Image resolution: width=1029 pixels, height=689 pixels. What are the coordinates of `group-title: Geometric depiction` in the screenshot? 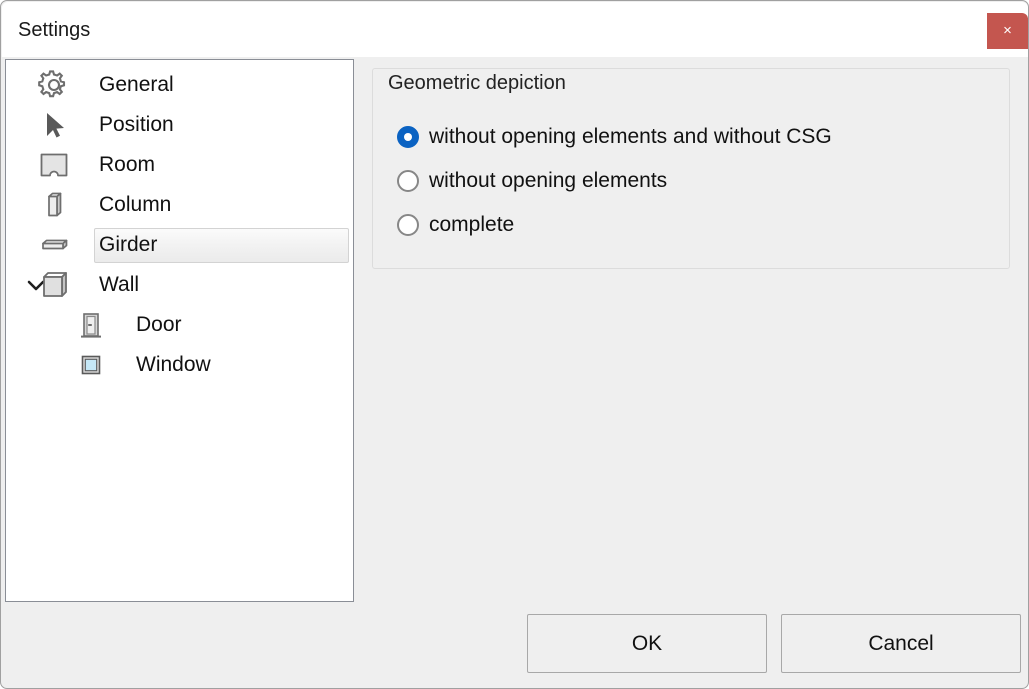 It's located at (477, 83).